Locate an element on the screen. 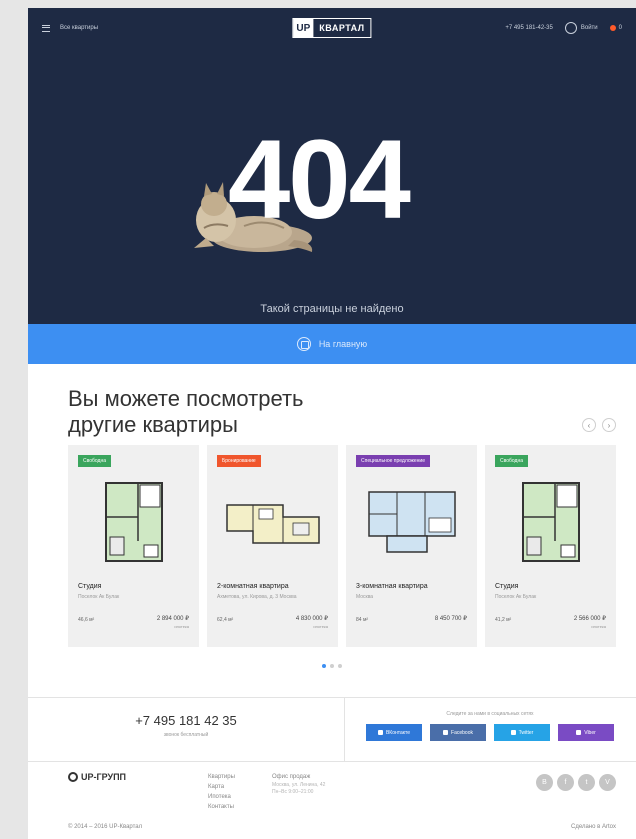 The height and width of the screenshot is (839, 636). menu-label: Все квартиры is located at coordinates (79, 28).